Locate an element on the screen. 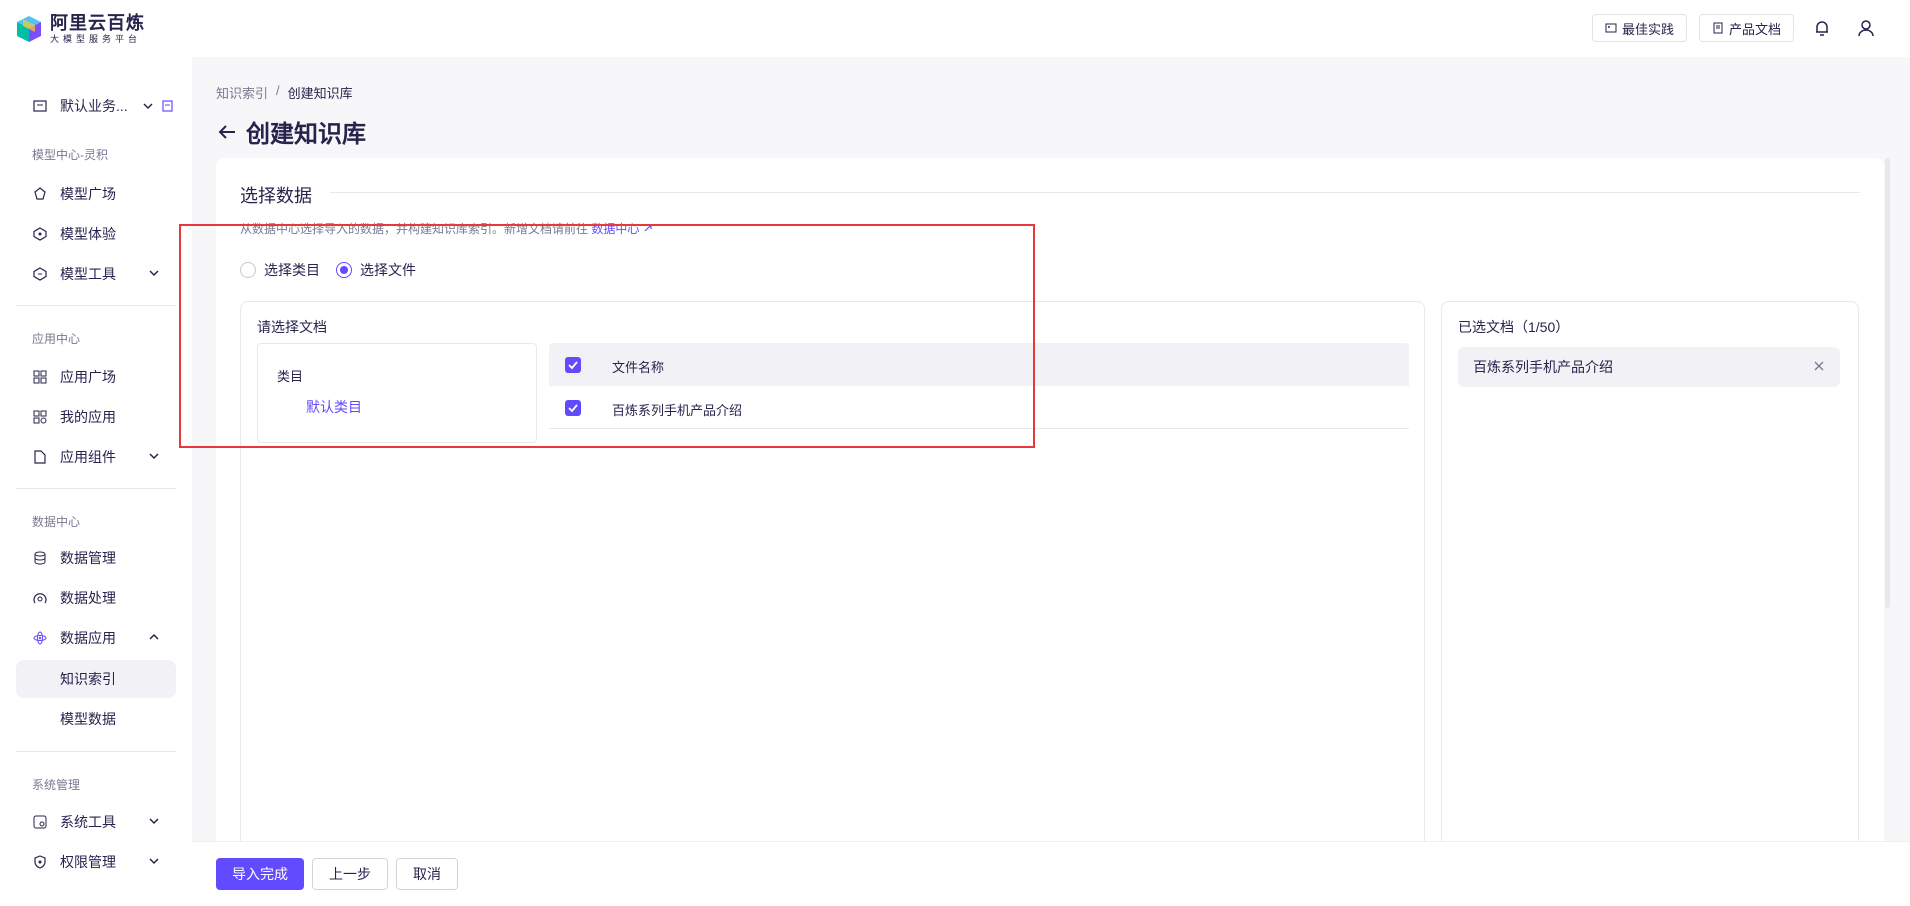 This screenshot has width=1910, height=906. user-button is located at coordinates (1866, 28).